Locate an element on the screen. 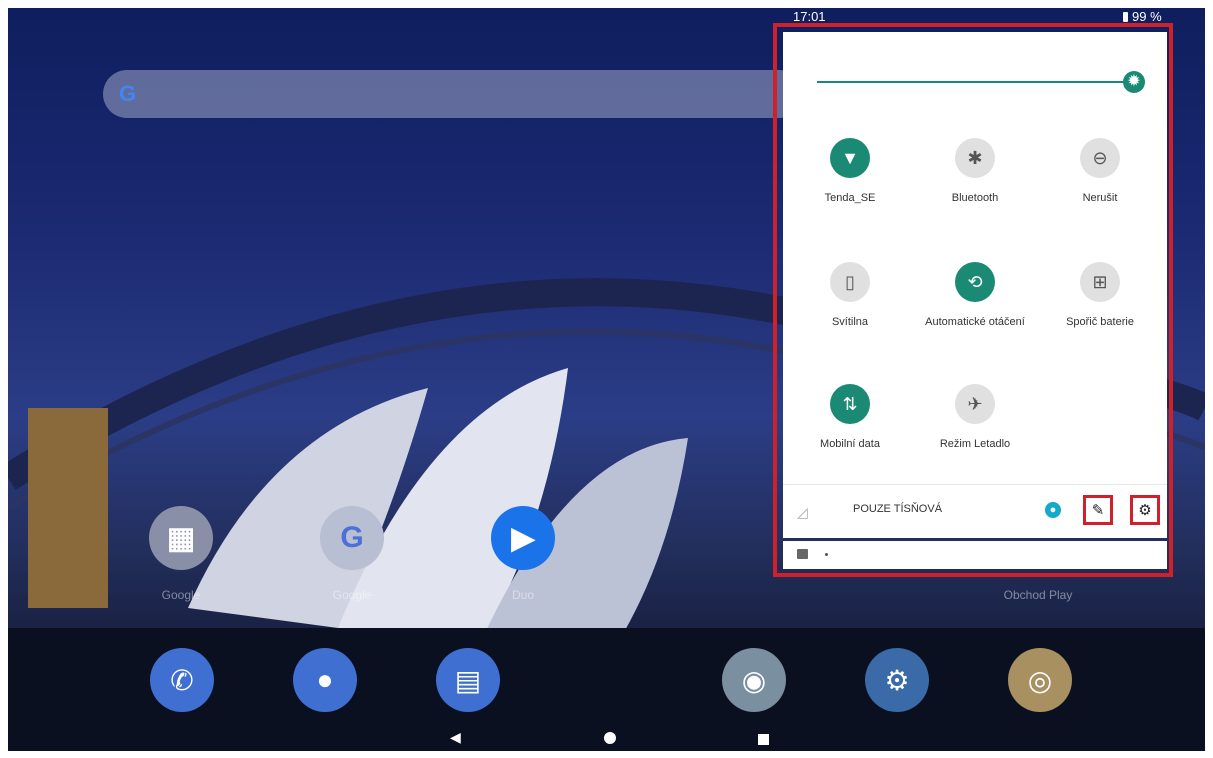  bluetooth-icon: ✱ is located at coordinates (975, 158).